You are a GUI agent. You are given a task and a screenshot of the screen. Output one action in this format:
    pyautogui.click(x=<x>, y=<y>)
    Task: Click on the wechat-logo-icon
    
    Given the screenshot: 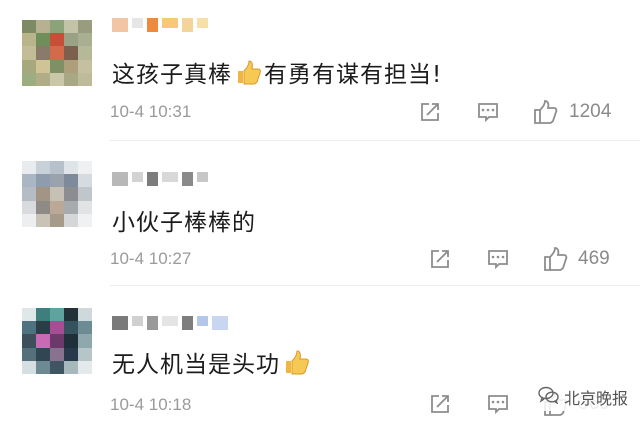 What is the action you would take?
    pyautogui.click(x=549, y=397)
    